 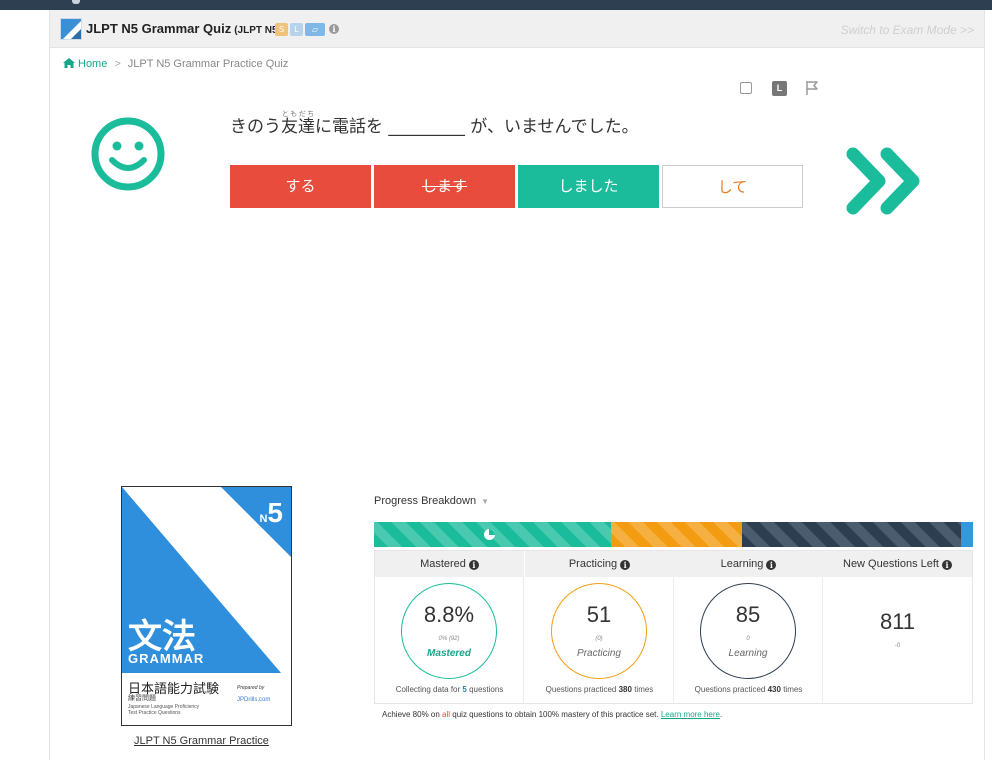 I want to click on progress-segment-mastered, so click(x=492, y=534).